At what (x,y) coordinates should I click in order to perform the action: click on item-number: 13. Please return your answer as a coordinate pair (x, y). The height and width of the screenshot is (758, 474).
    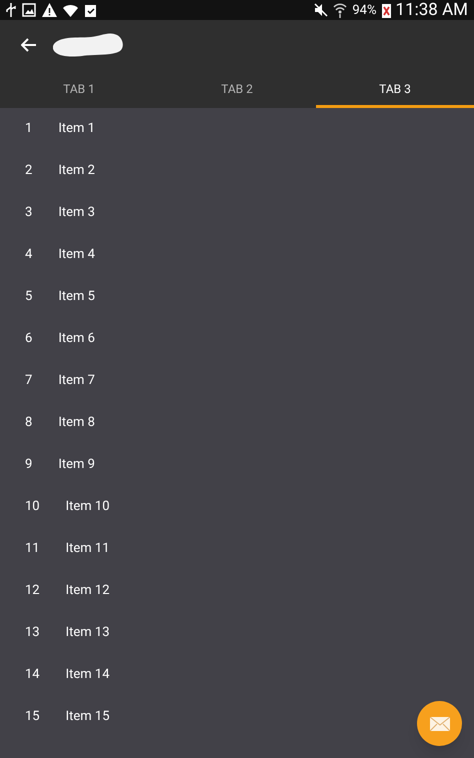
    Looking at the image, I should click on (32, 633).